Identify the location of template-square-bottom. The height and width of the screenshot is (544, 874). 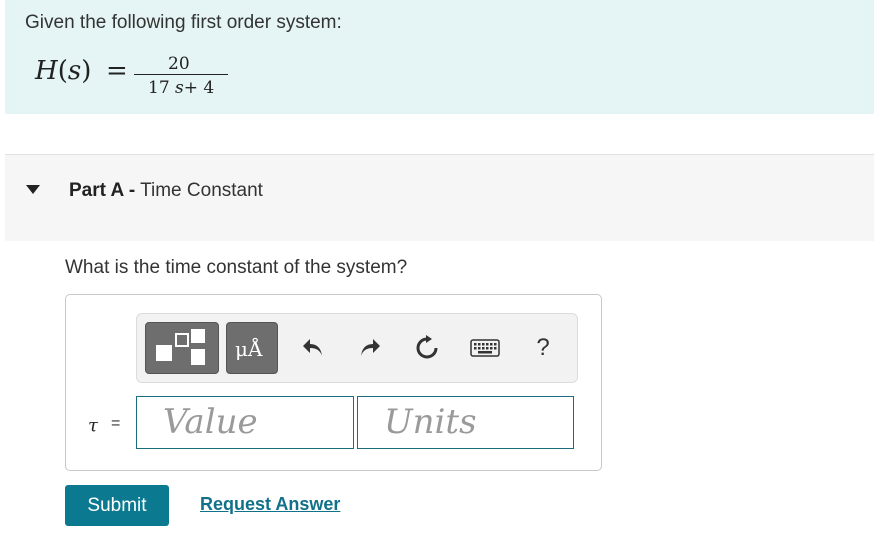
(198, 357).